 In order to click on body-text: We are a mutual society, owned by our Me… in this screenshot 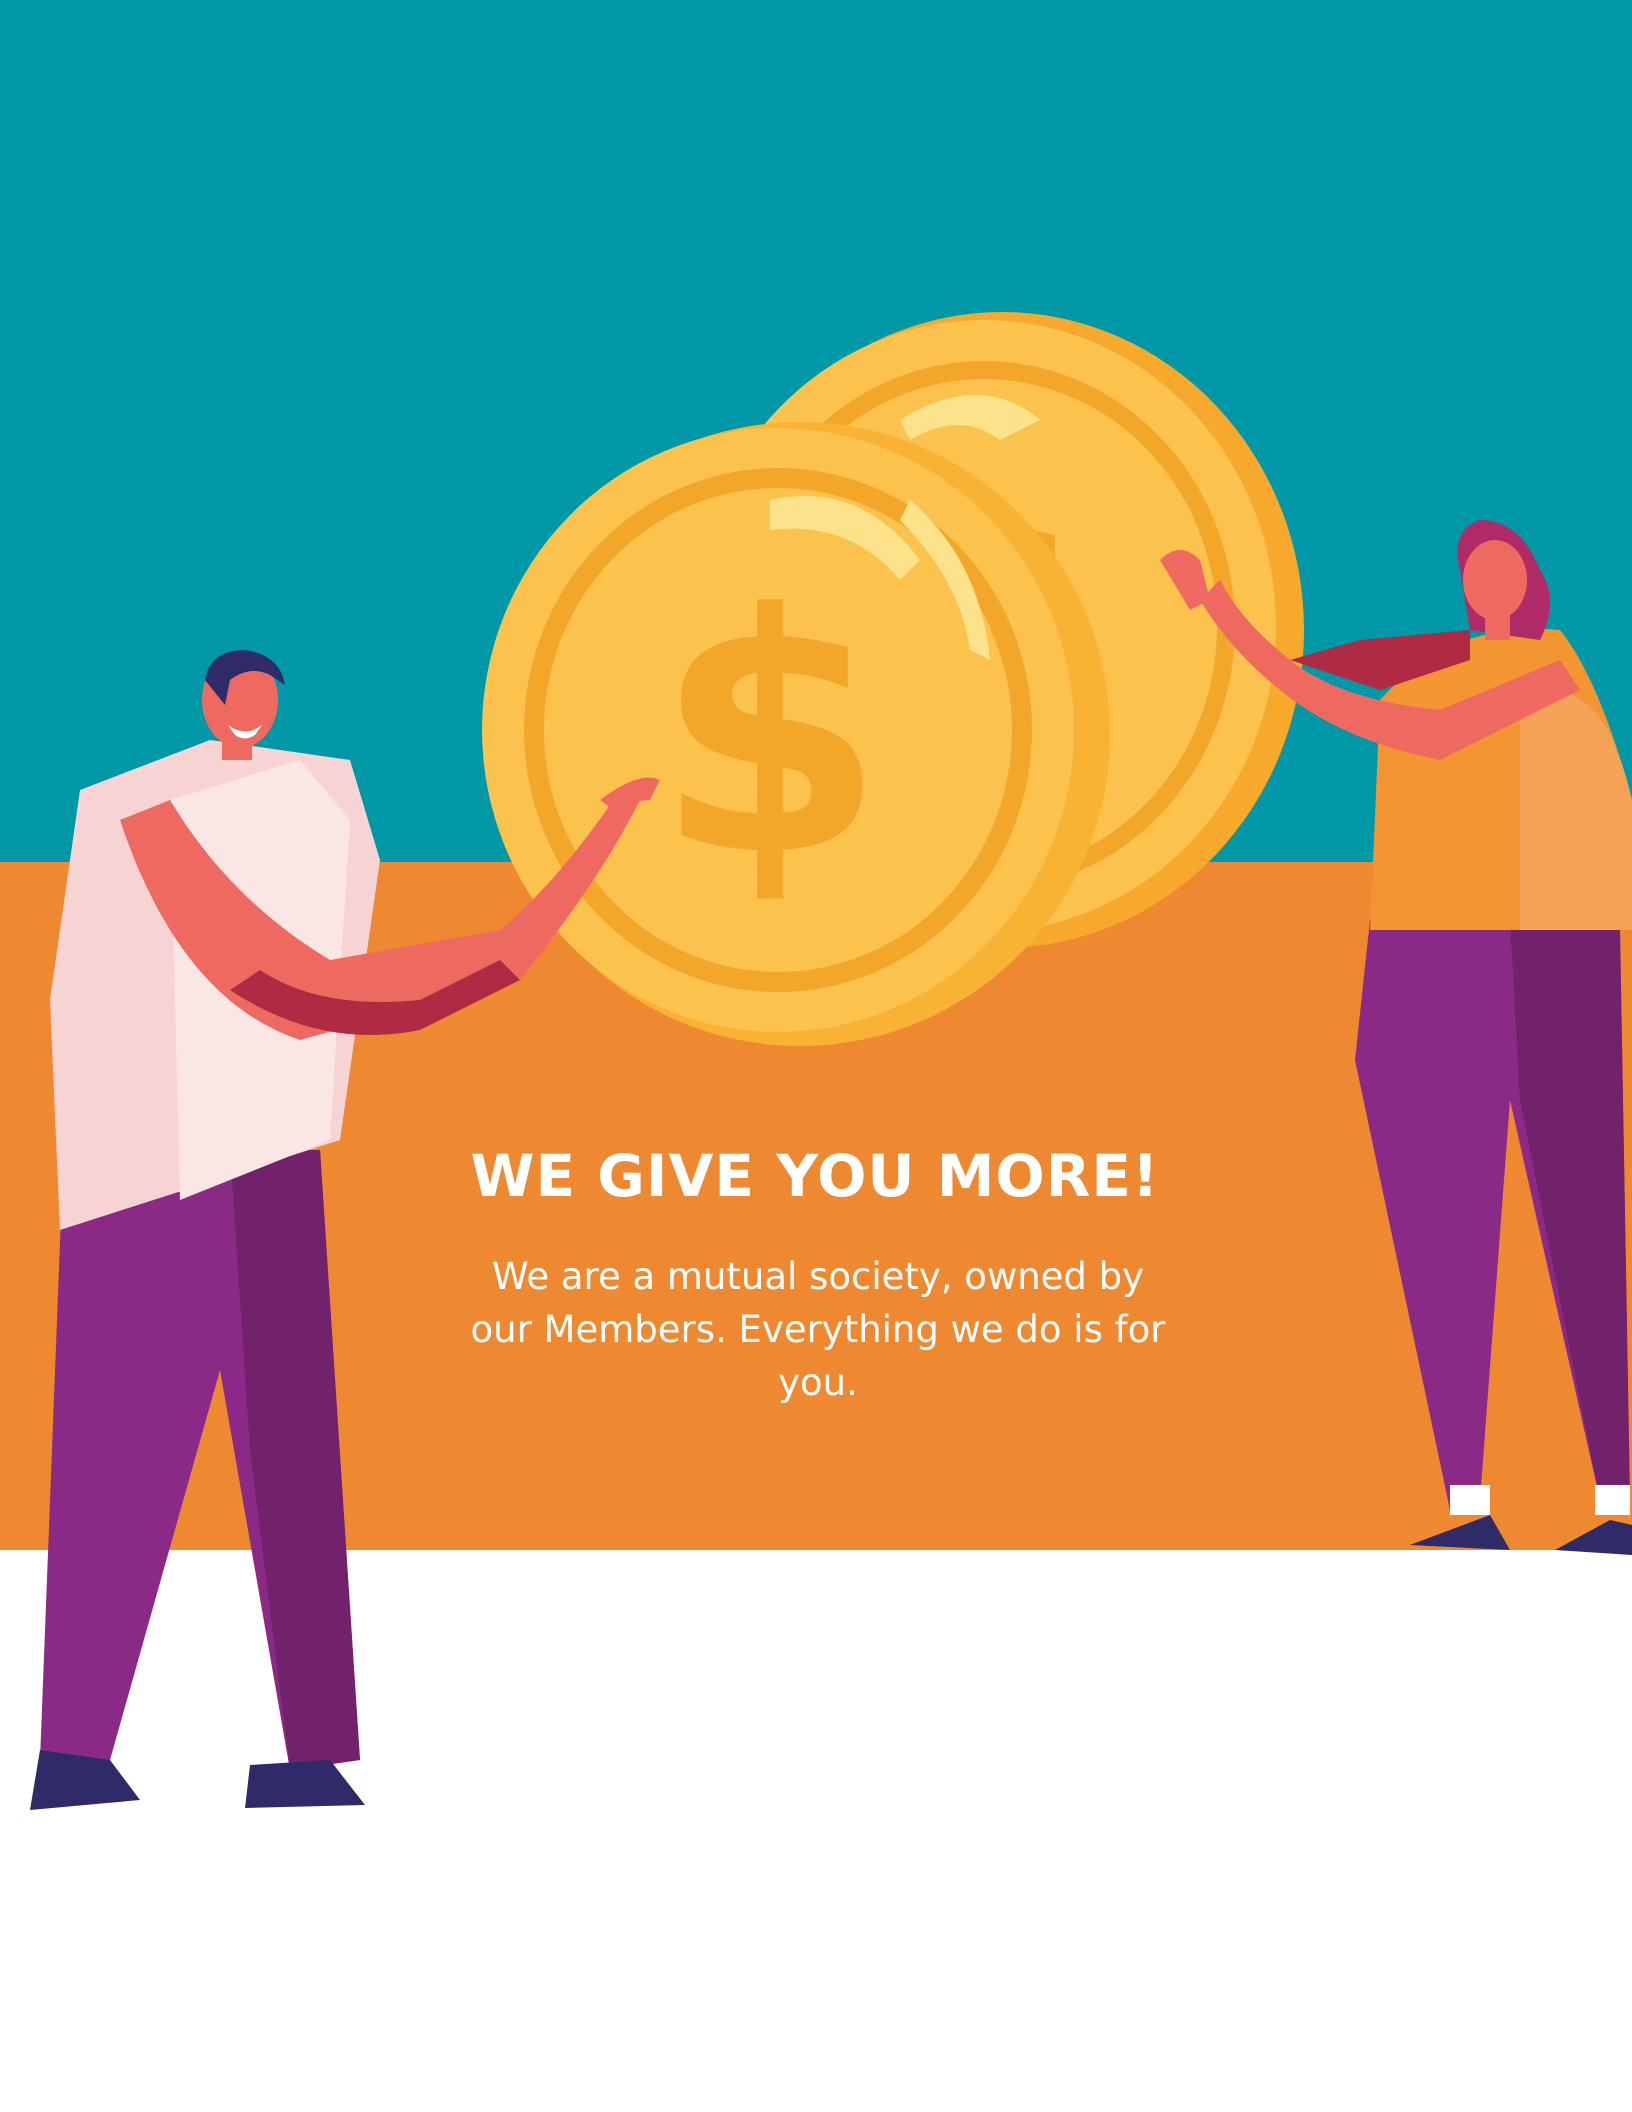, I will do `click(818, 1329)`.